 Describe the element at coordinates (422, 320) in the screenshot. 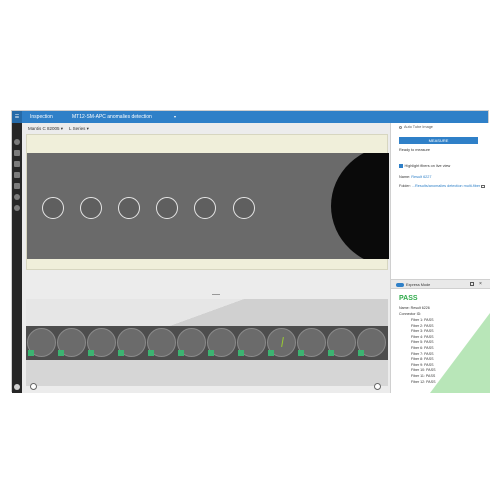

I see `fiber-result: Fiber 1: PASS` at that location.